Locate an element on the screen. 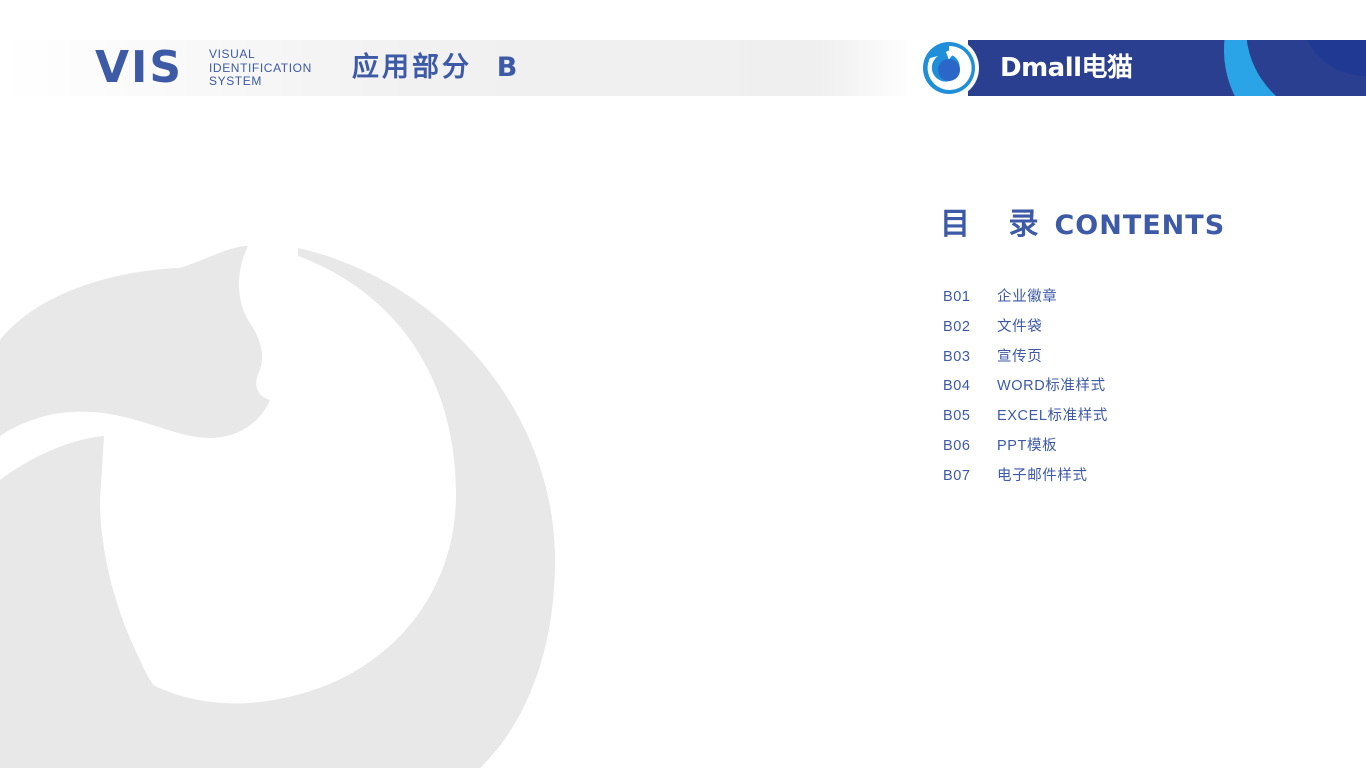 Image resolution: width=1366 pixels, height=773 pixels. contents-title-cn: 目 录 is located at coordinates (996, 224).